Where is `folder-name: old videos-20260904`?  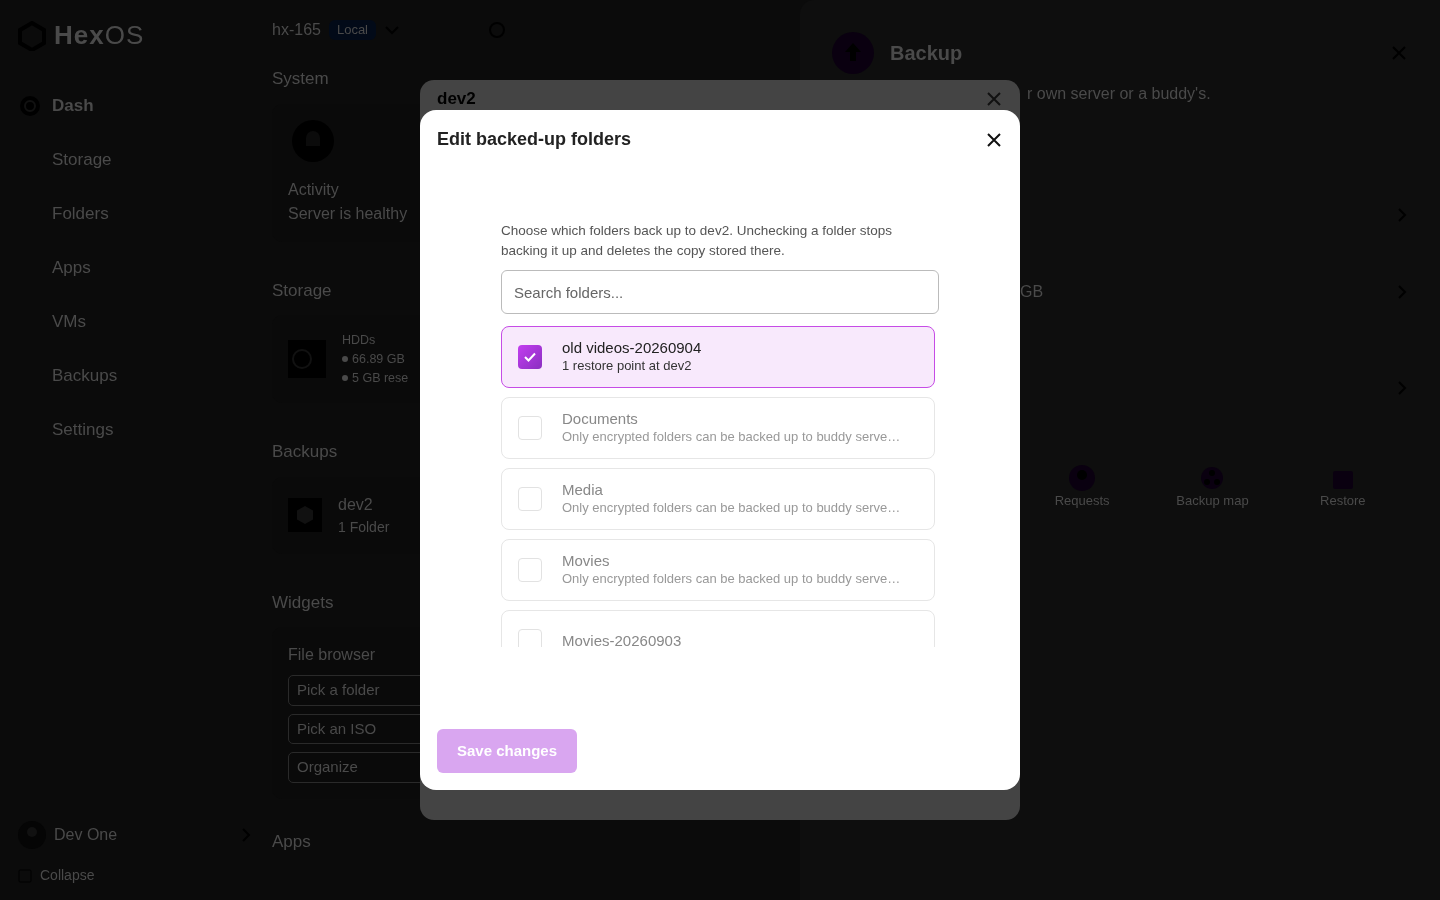 folder-name: old videos-20260904 is located at coordinates (632, 349).